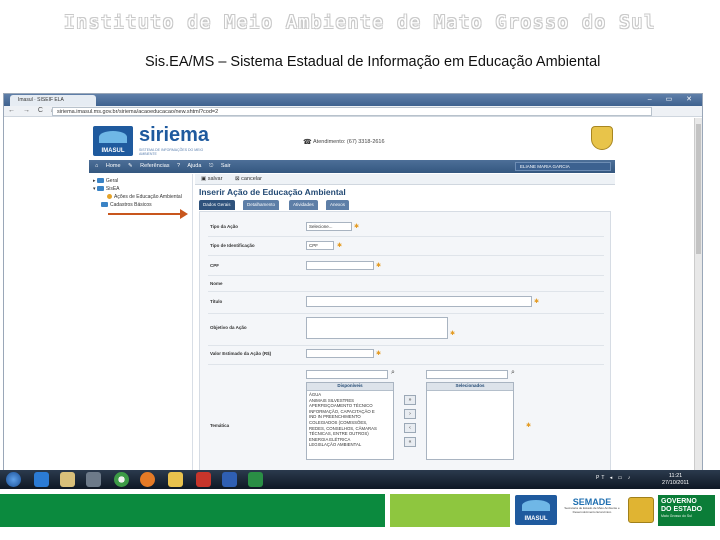 The image size is (720, 540). Describe the element at coordinates (53, 100) in the screenshot. I see `browser-tab: Imasul · SISEIF ELA` at that location.